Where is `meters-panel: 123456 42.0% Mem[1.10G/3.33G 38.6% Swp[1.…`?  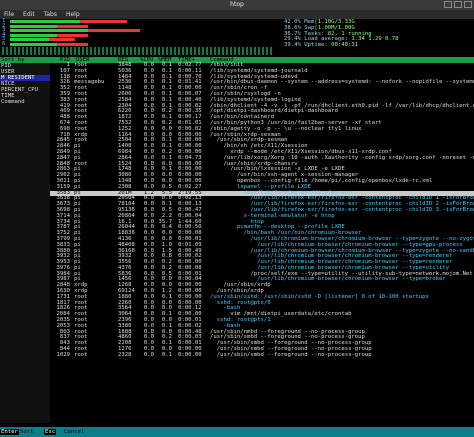 meters-panel: 123456 42.0% Mem[1.10G/3.33G 38.6% Swp[1.… is located at coordinates (237, 37).